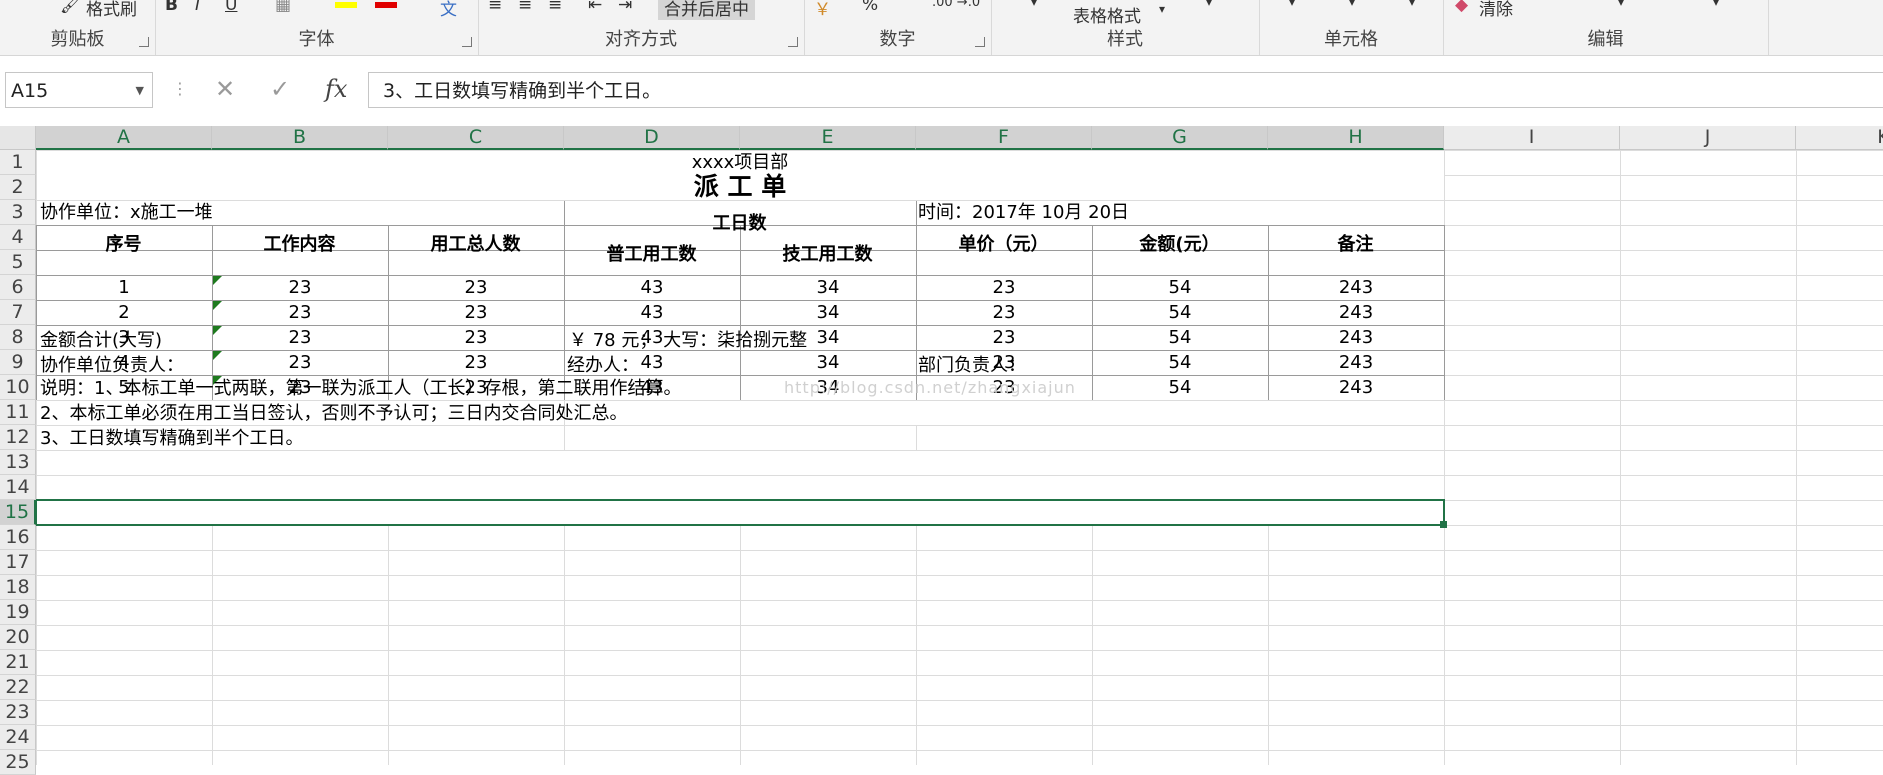  I want to click on column-header-e: E, so click(828, 138).